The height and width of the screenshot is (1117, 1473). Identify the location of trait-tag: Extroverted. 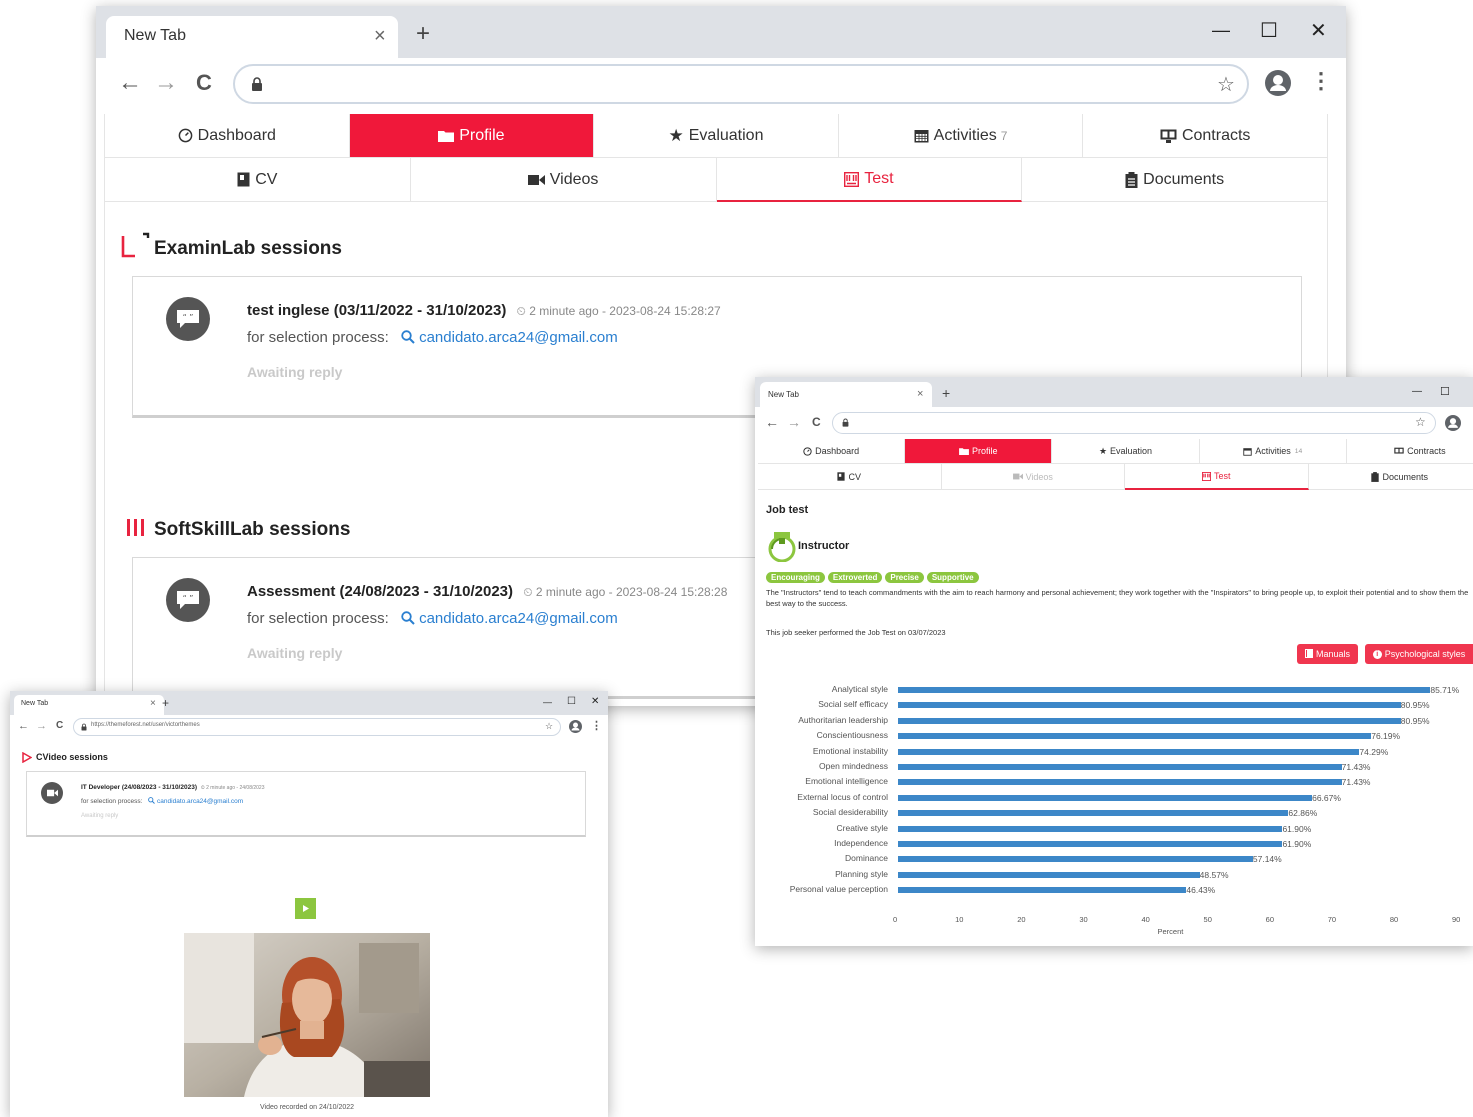
(855, 577).